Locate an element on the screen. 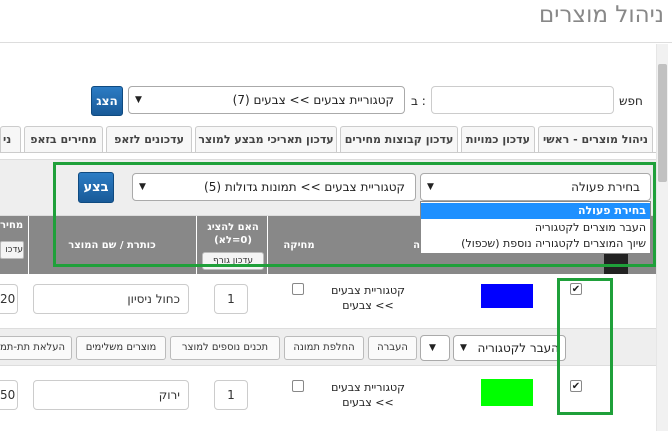  move-category-select: העבר לקטגוריה ▼ is located at coordinates (509, 348).